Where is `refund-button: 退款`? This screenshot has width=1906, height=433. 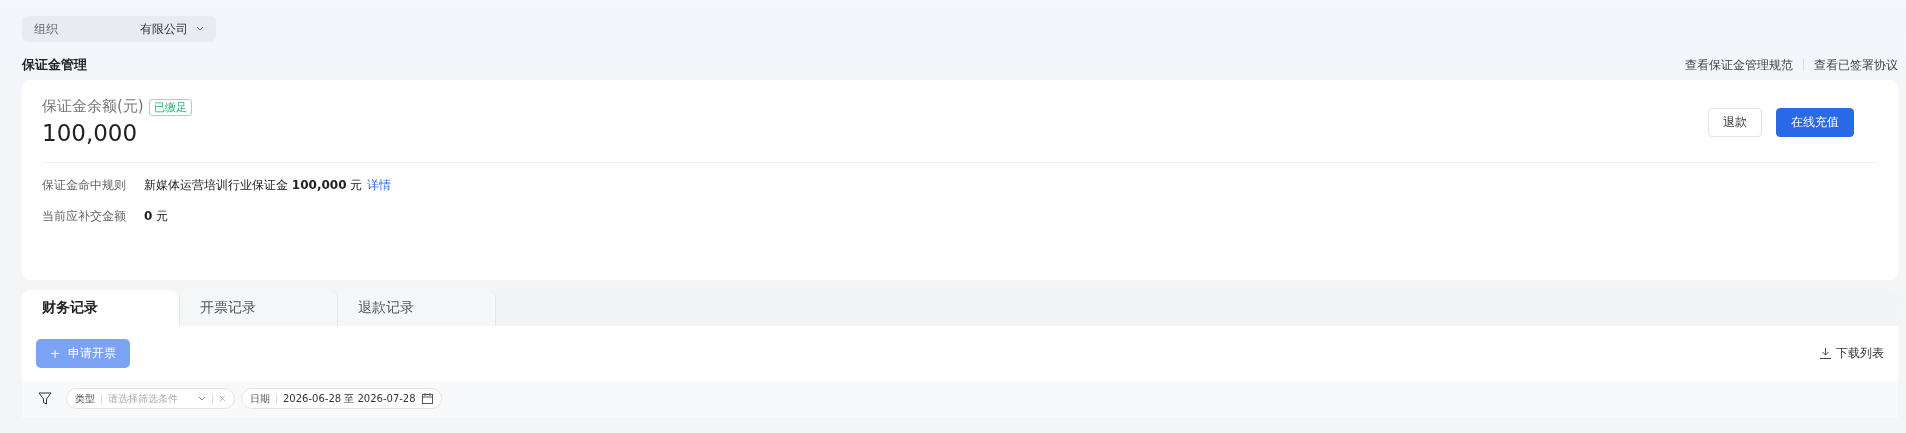
refund-button: 退款 is located at coordinates (1735, 122).